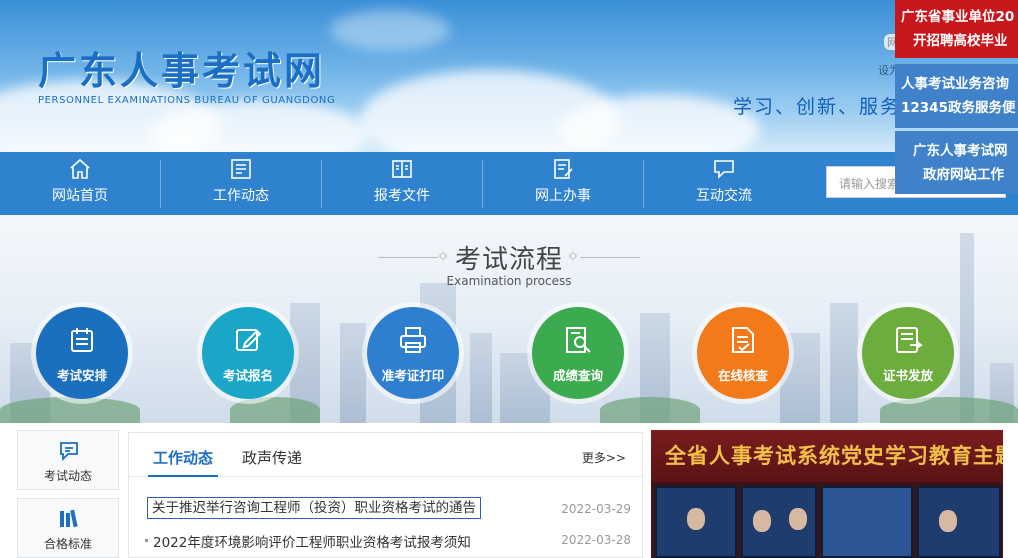  Describe the element at coordinates (69, 452) in the screenshot. I see `chat-bubble-icon` at that location.